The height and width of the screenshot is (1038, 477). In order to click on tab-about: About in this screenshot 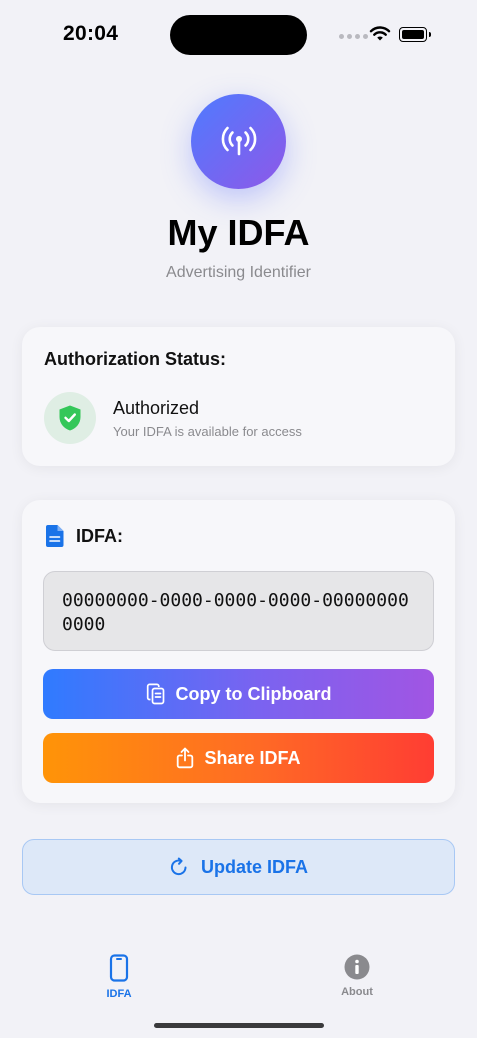, I will do `click(357, 976)`.